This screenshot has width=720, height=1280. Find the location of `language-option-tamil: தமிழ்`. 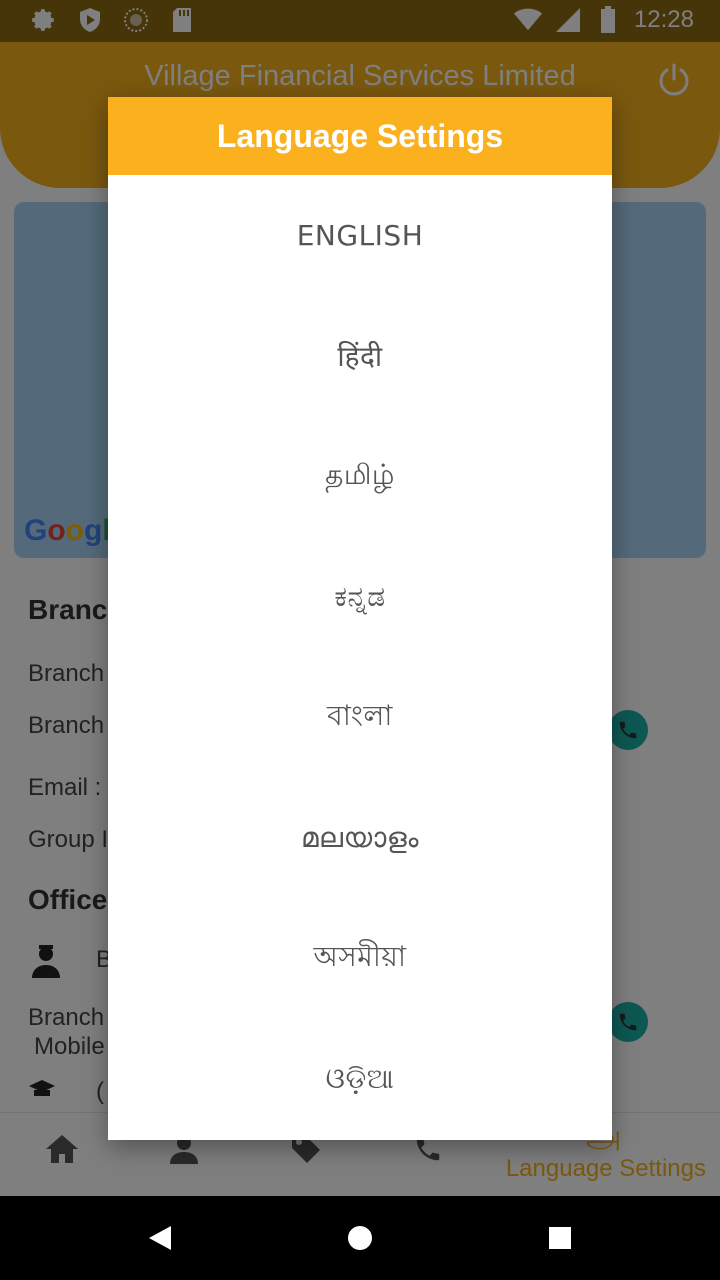

language-option-tamil: தமிழ் is located at coordinates (360, 476).